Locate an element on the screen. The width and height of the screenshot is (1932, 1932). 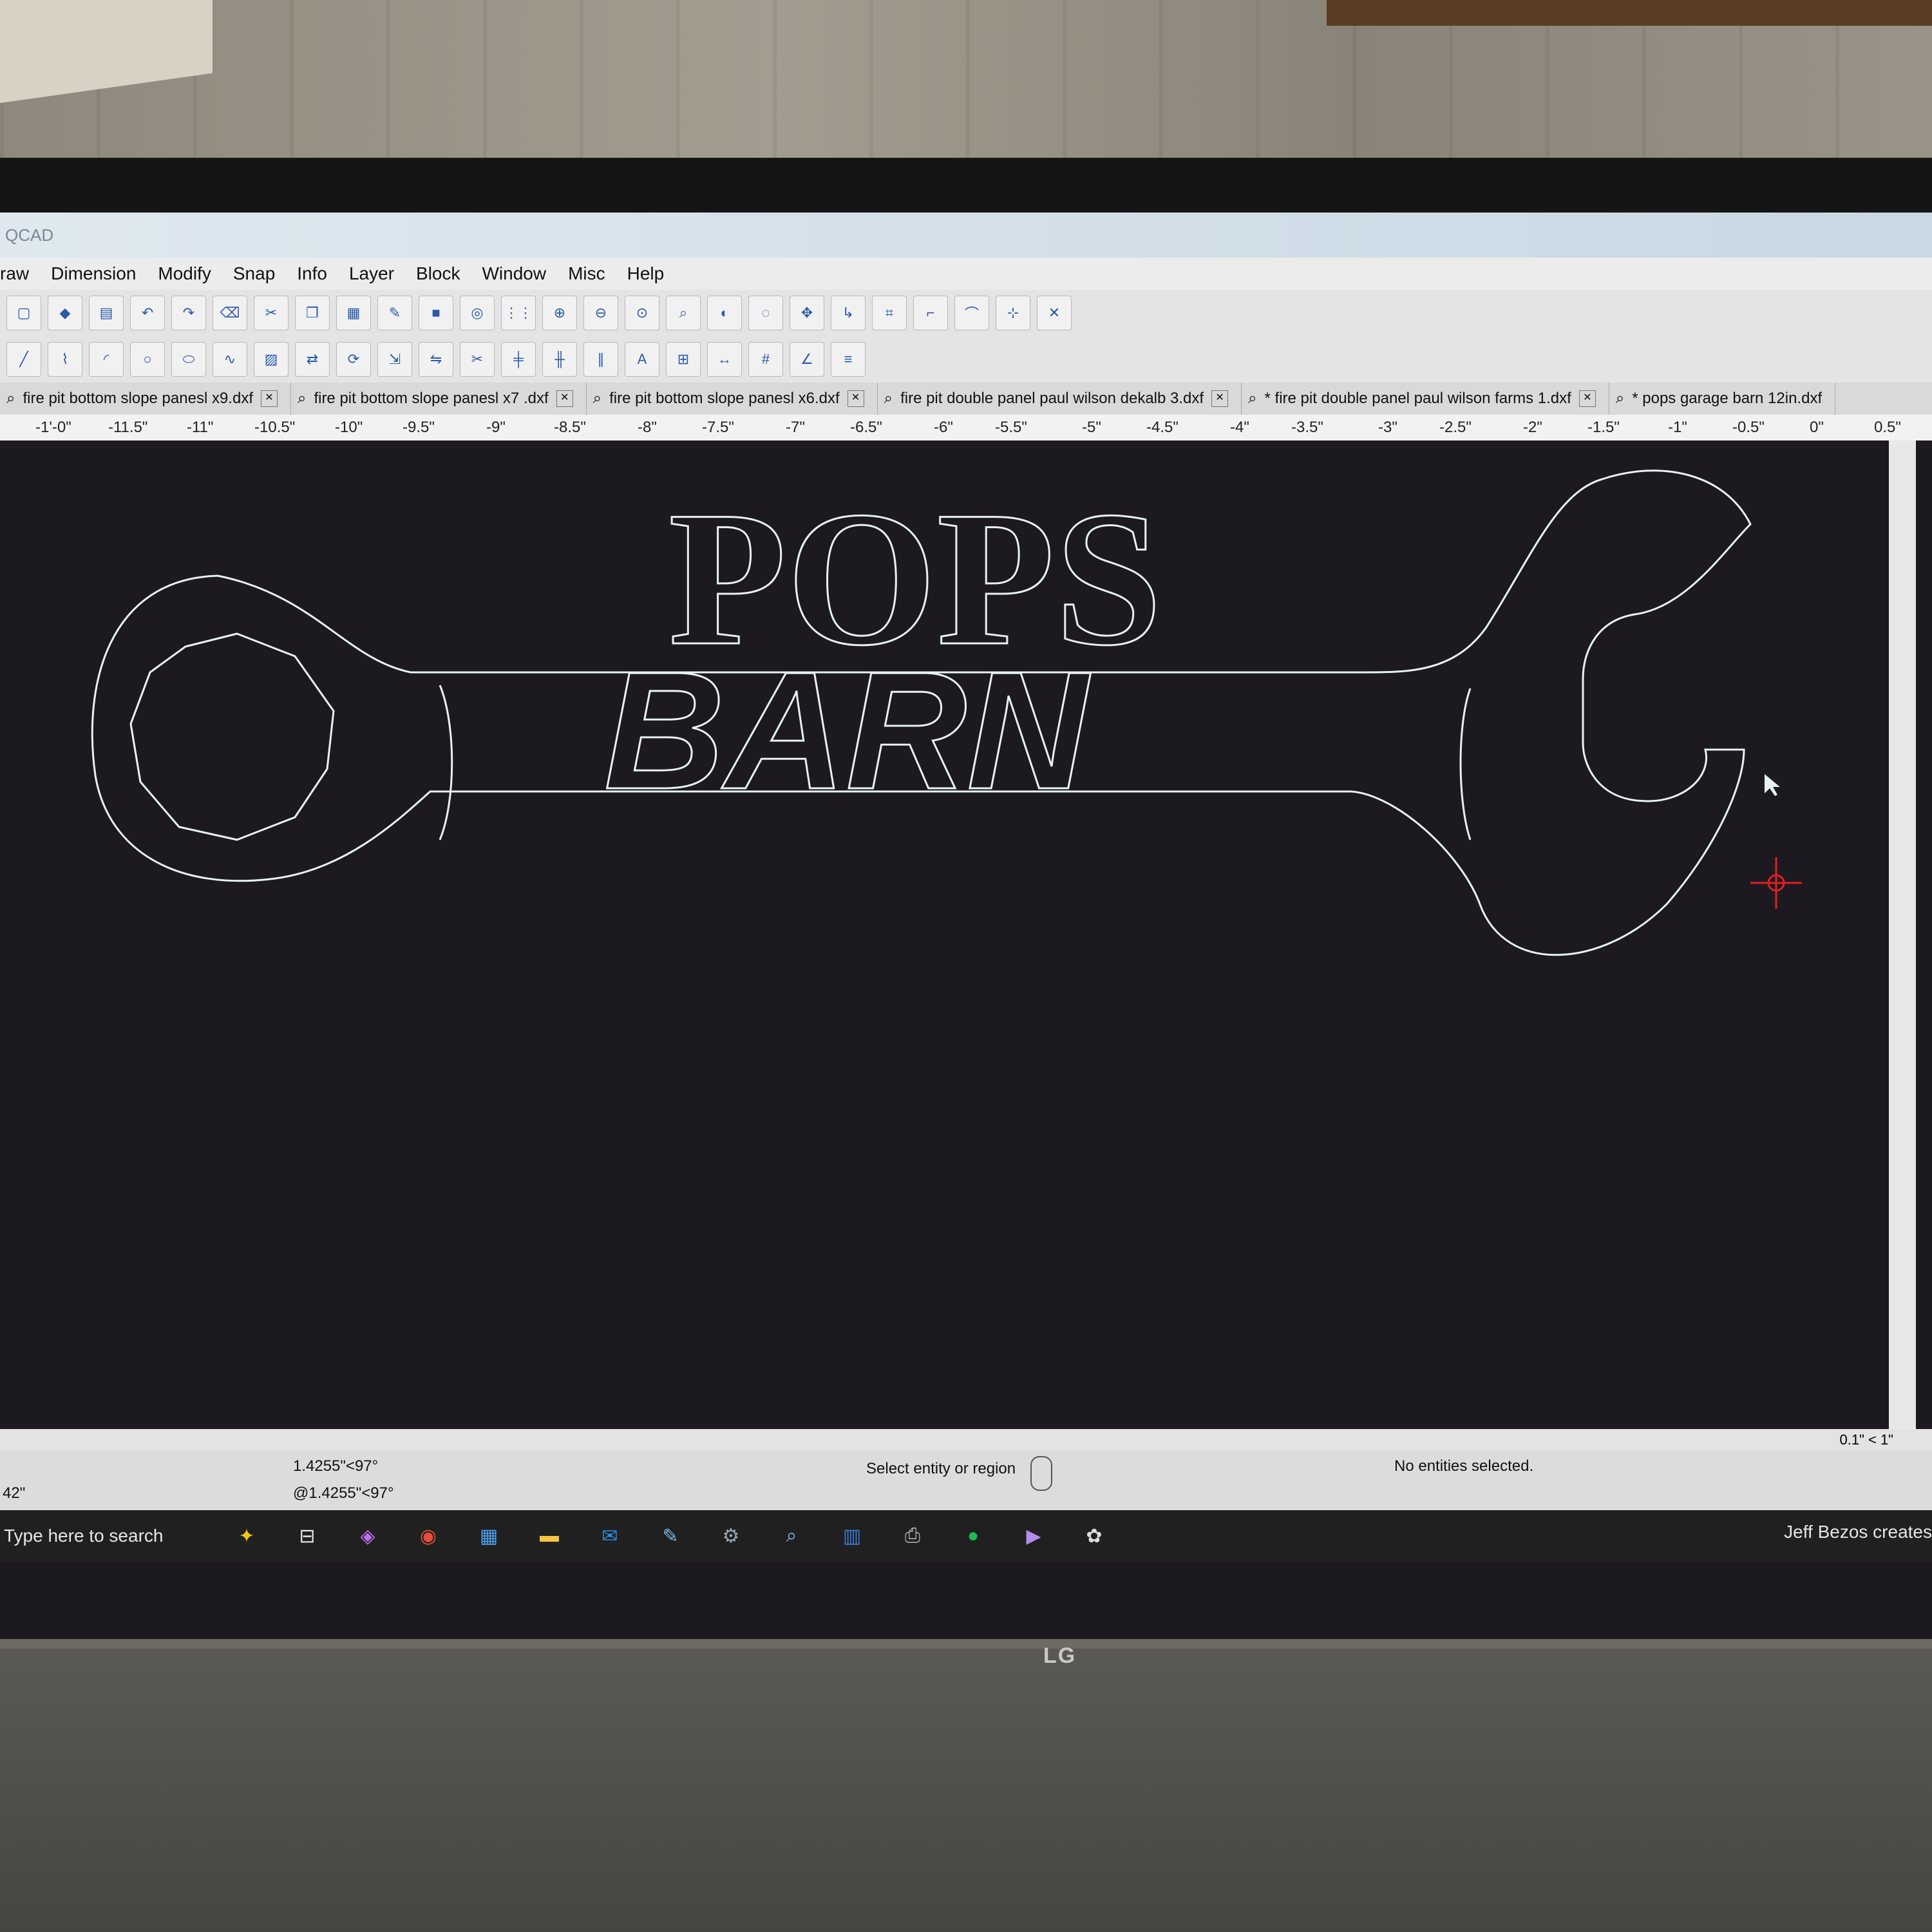
snap-grid-icon: ⌗ is located at coordinates (889, 313).